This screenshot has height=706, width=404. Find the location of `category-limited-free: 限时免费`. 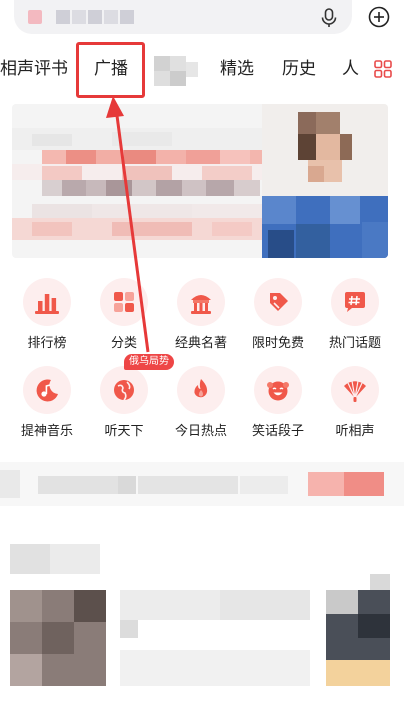

category-limited-free: 限时免费 is located at coordinates (278, 315).